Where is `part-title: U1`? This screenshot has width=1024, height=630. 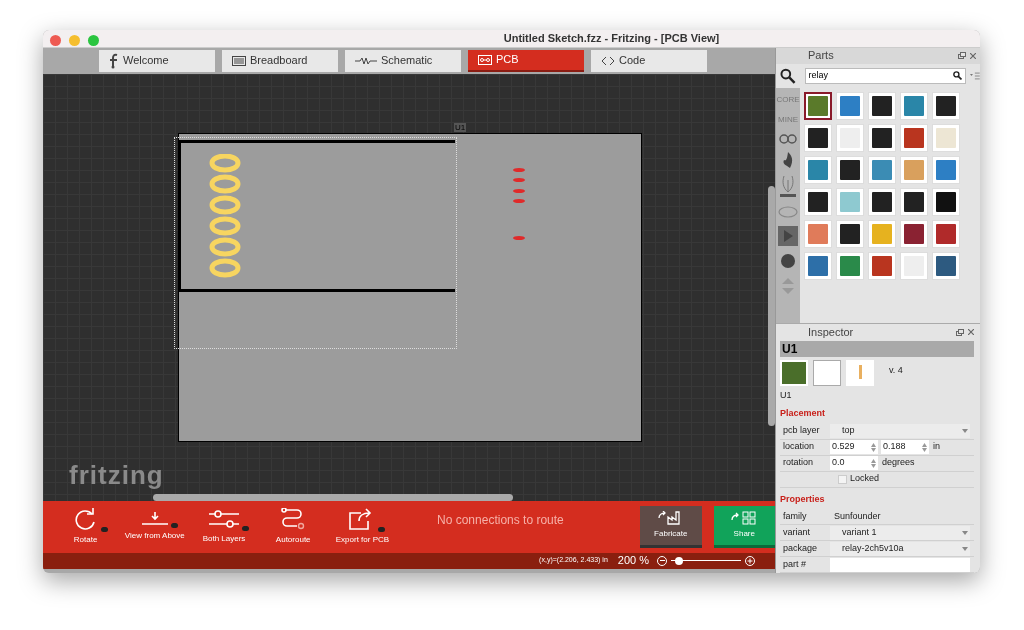 part-title: U1 is located at coordinates (877, 348).